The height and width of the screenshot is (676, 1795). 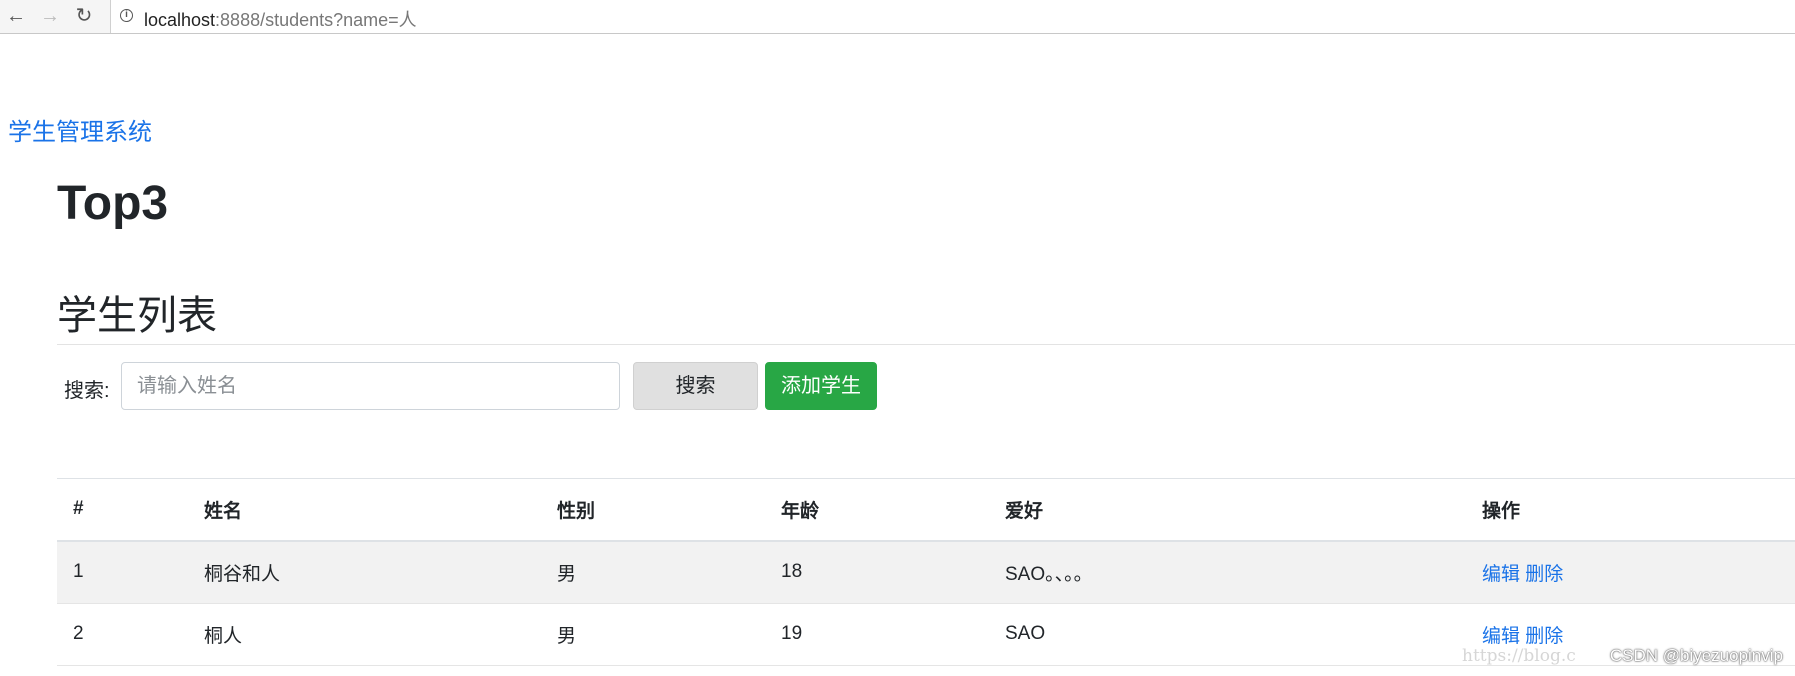 I want to click on search-label: 搜索:, so click(x=87, y=391).